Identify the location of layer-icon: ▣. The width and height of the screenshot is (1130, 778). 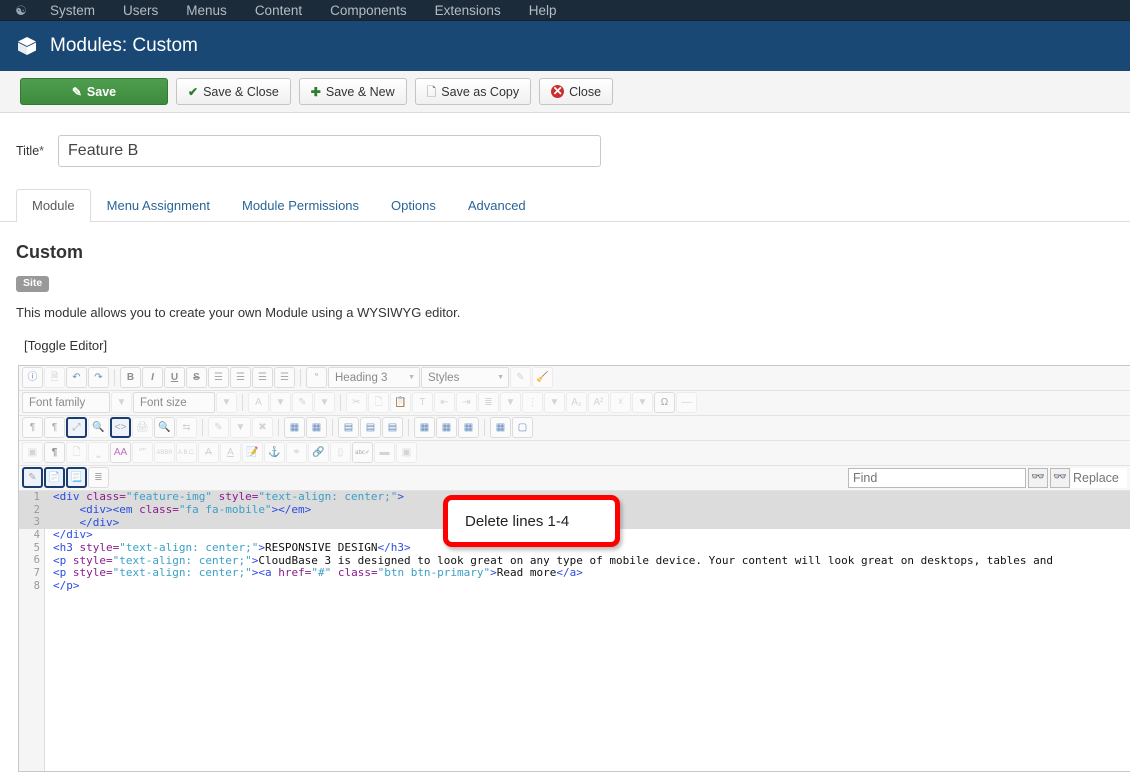
(406, 452).